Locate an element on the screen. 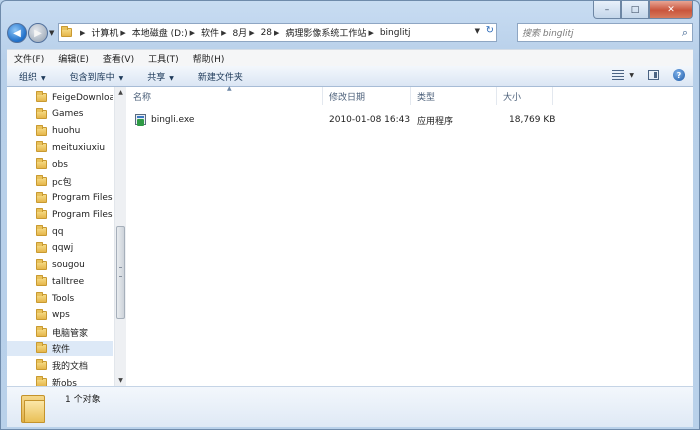  sidebar-item: wps is located at coordinates (60, 315).